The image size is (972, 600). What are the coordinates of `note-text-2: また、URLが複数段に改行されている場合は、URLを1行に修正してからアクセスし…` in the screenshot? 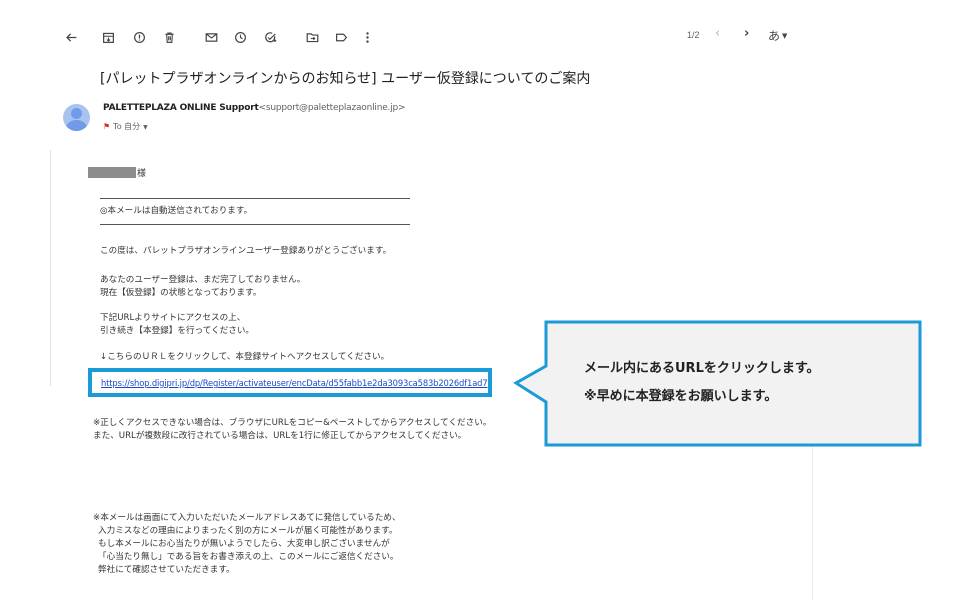 It's located at (280, 436).